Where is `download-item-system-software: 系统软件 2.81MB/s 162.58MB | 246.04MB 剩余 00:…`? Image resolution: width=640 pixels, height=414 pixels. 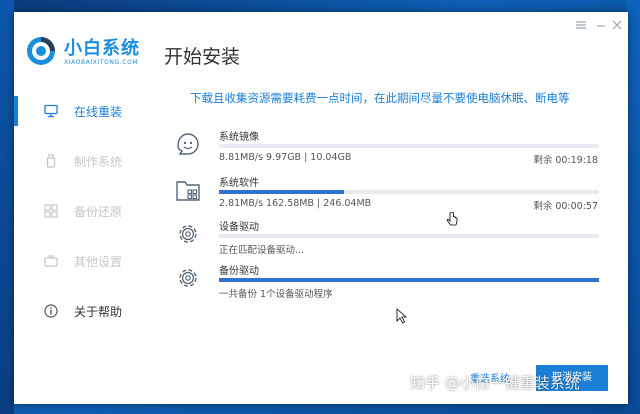 download-item-system-software: 系统软件 2.81MB/s 162.58MB | 246.04MB 剩余 00:… is located at coordinates (389, 196).